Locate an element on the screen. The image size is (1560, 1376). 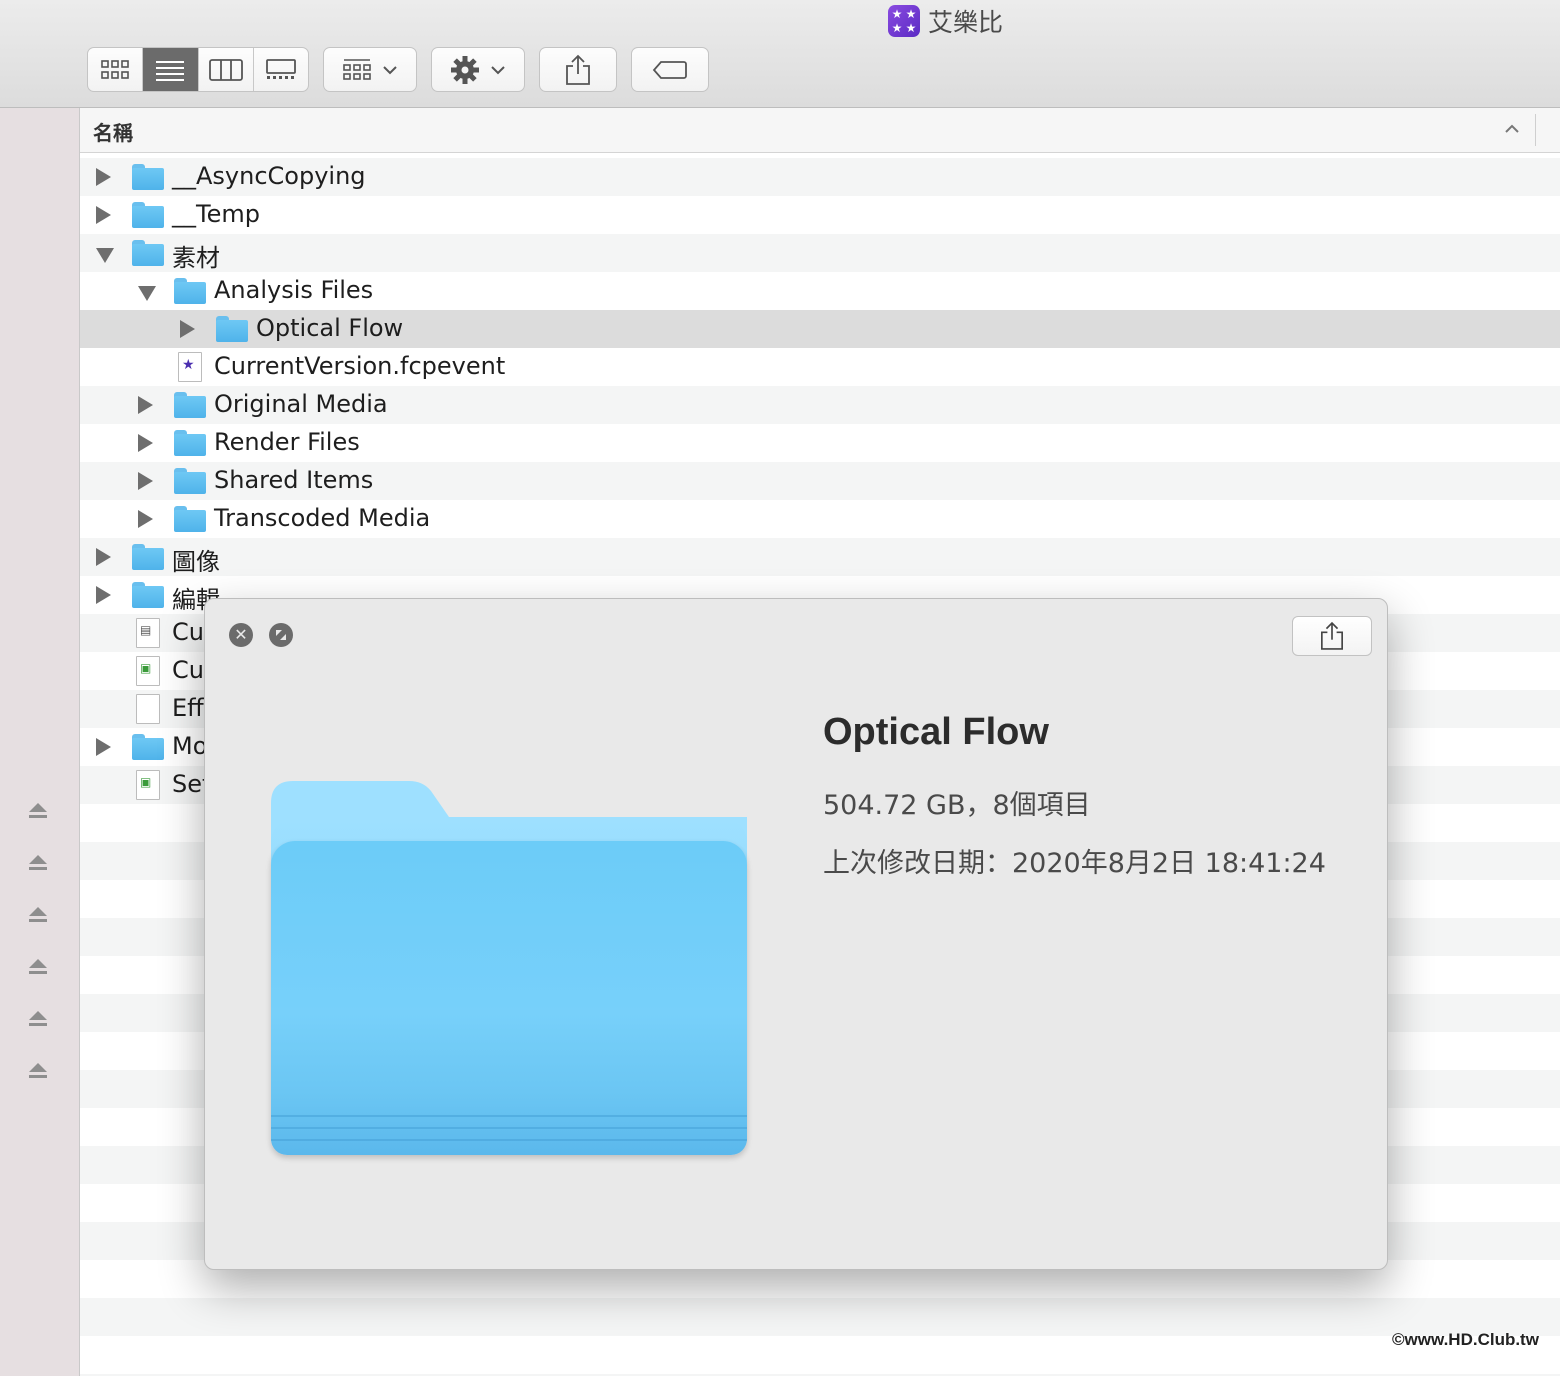
view-mode-control is located at coordinates (198, 69).